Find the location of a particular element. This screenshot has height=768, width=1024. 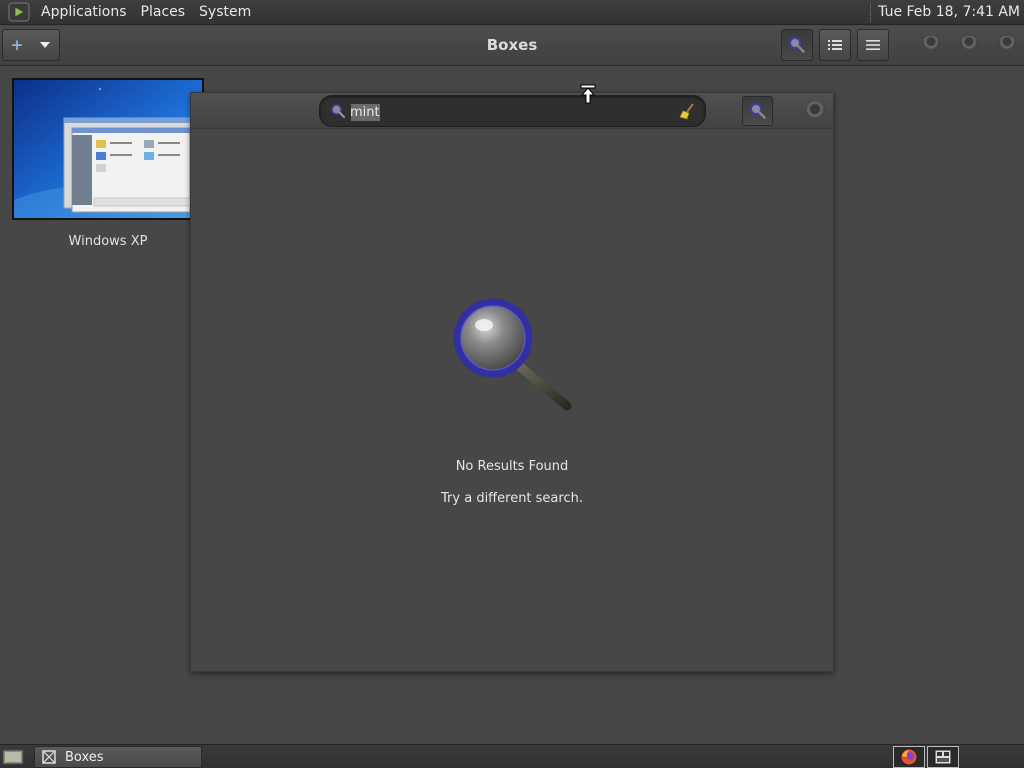

list-view-icon is located at coordinates (835, 45).